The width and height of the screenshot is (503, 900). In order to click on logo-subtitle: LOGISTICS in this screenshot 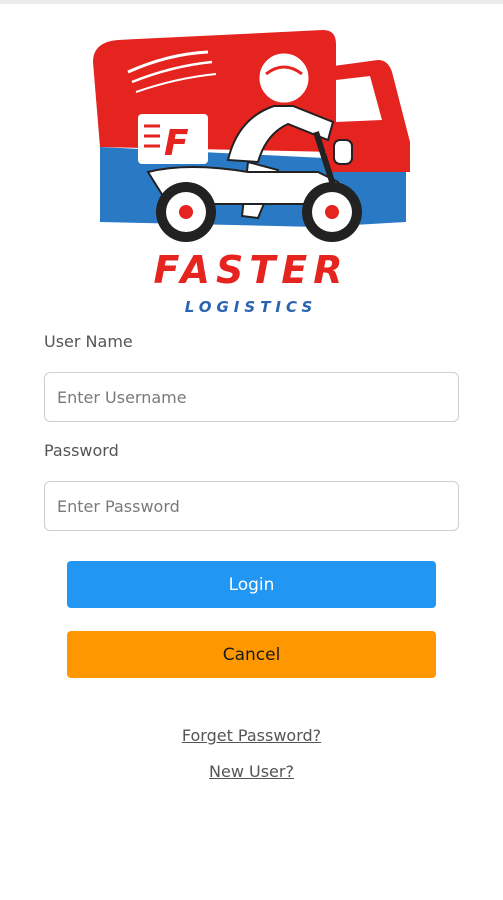, I will do `click(251, 307)`.